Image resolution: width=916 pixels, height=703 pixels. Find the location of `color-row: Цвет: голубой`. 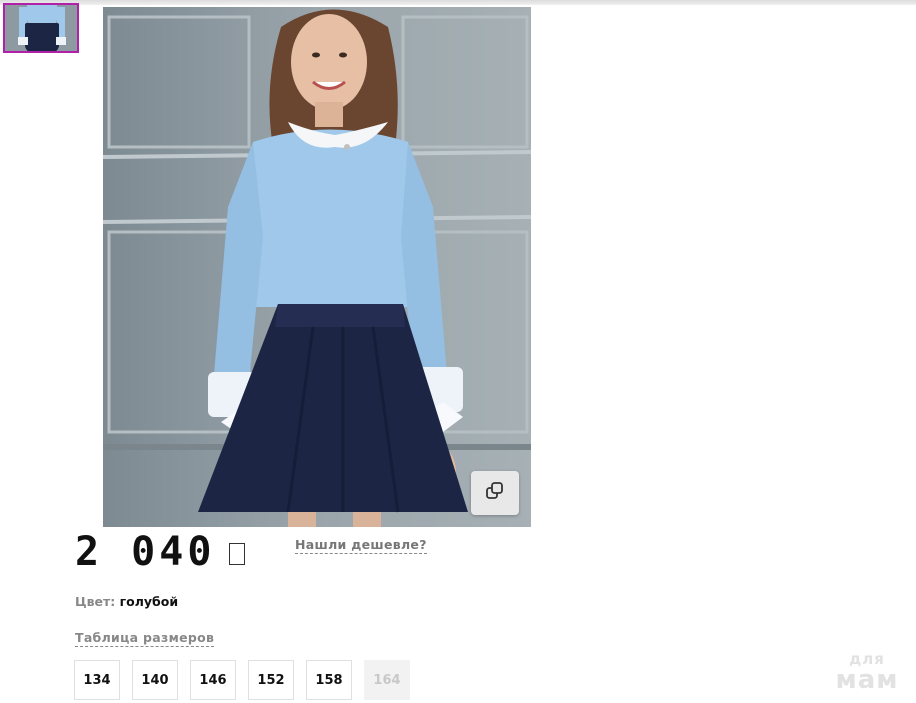

color-row: Цвет: голубой is located at coordinates (126, 601).